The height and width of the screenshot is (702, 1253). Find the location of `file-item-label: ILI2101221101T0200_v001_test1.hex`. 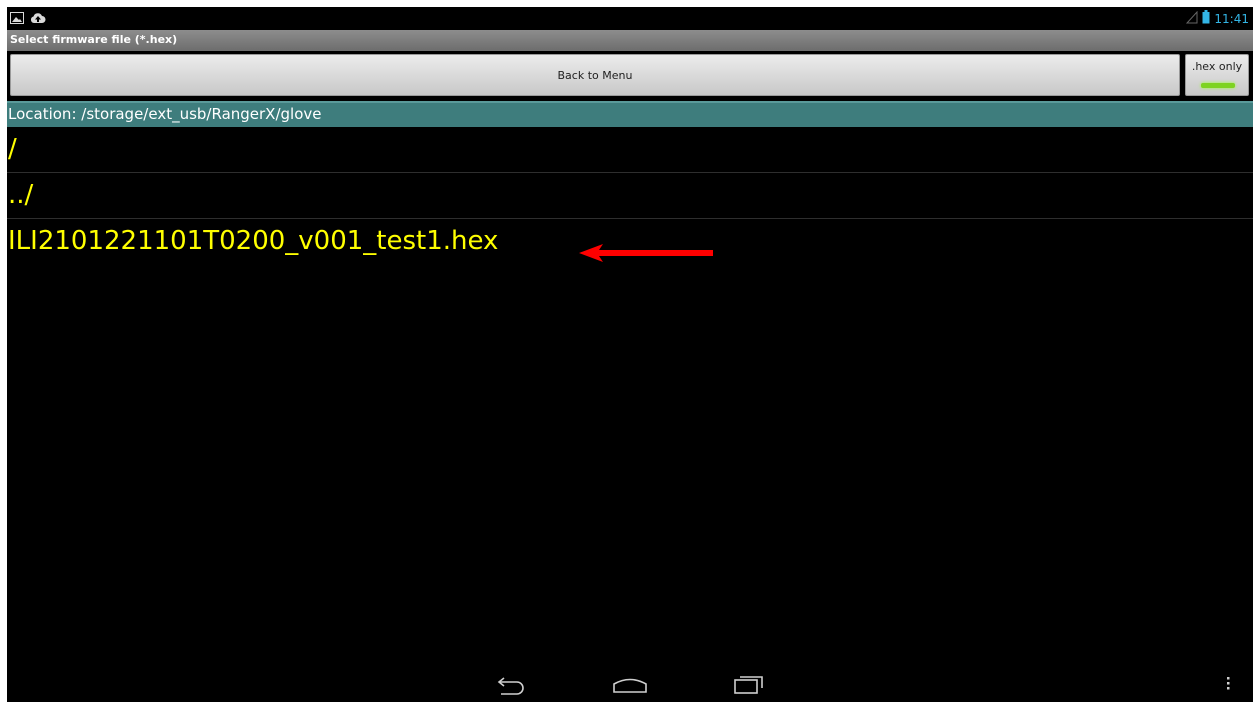

file-item-label: ILI2101221101T0200_v001_test1.hex is located at coordinates (253, 241).